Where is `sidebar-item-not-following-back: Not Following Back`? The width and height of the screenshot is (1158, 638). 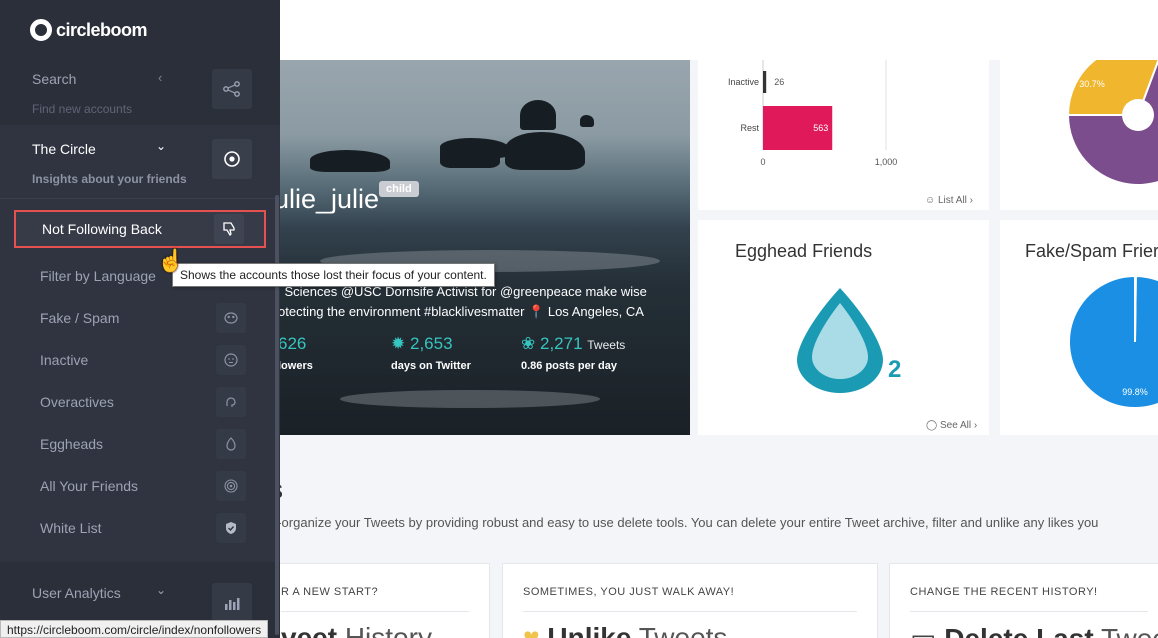 sidebar-item-not-following-back: Not Following Back is located at coordinates (140, 229).